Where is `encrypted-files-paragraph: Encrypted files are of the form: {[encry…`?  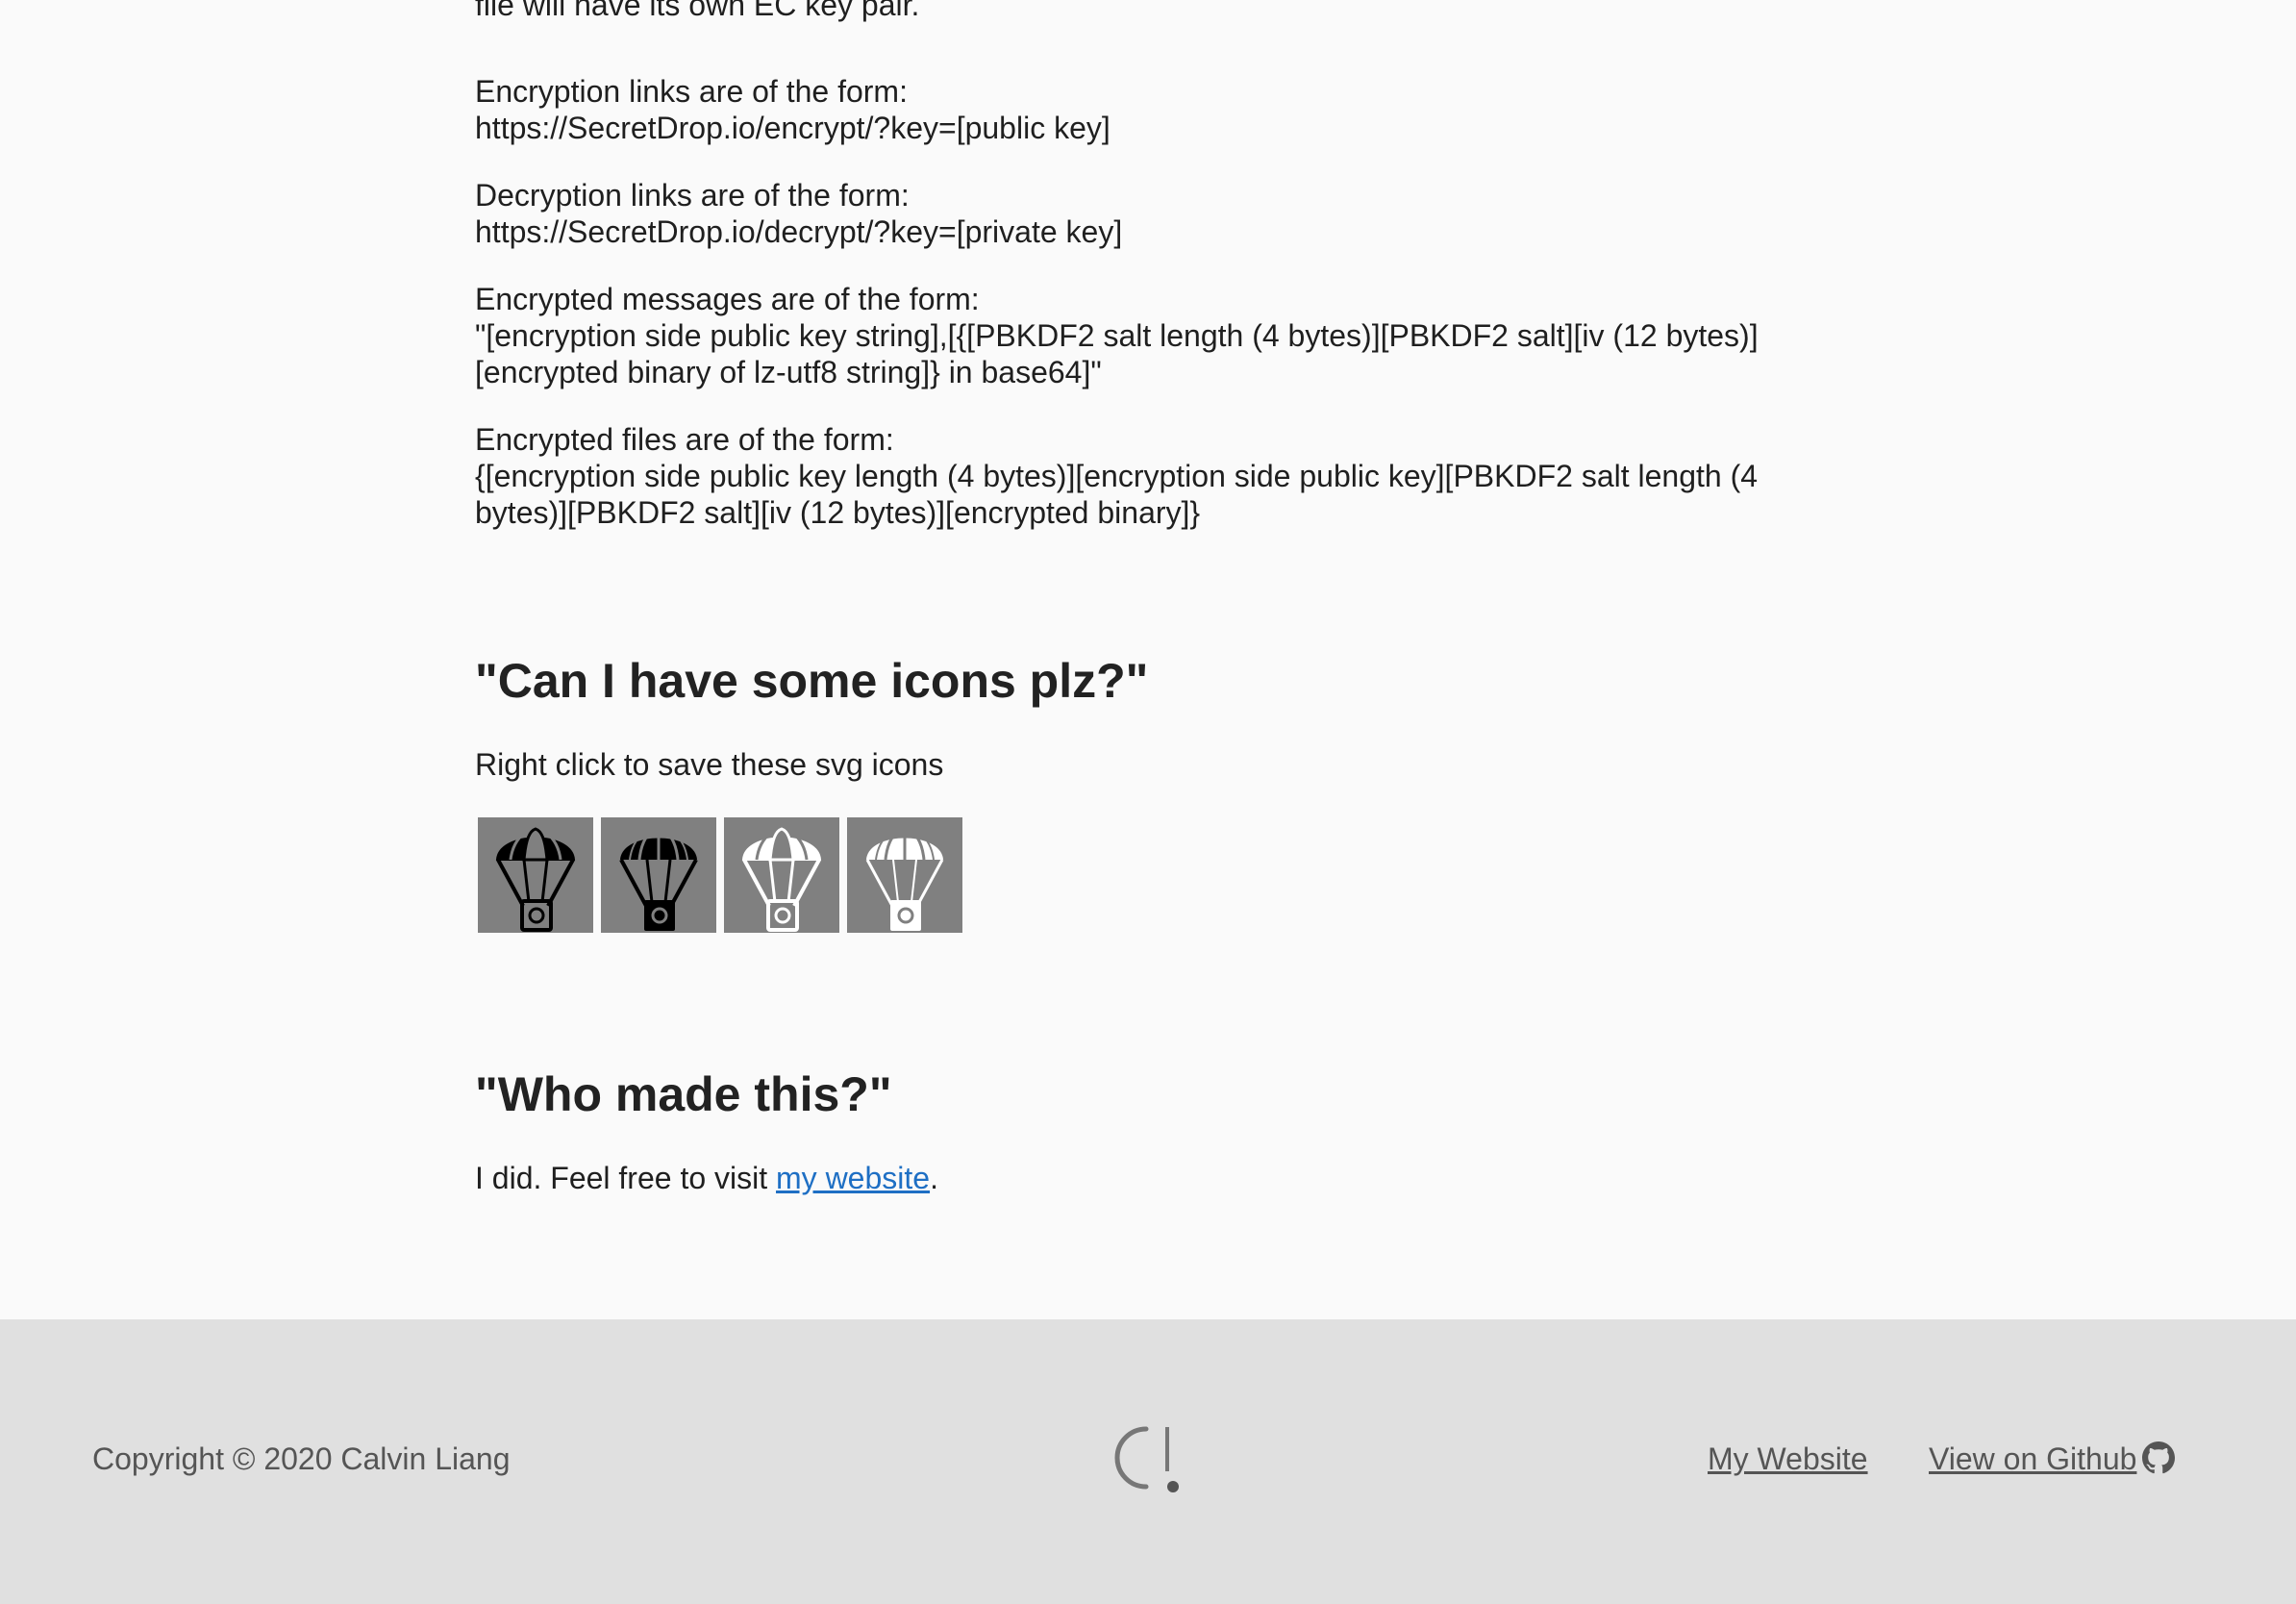 encrypted-files-paragraph: Encrypted files are of the form: {[encry… is located at coordinates (1119, 476).